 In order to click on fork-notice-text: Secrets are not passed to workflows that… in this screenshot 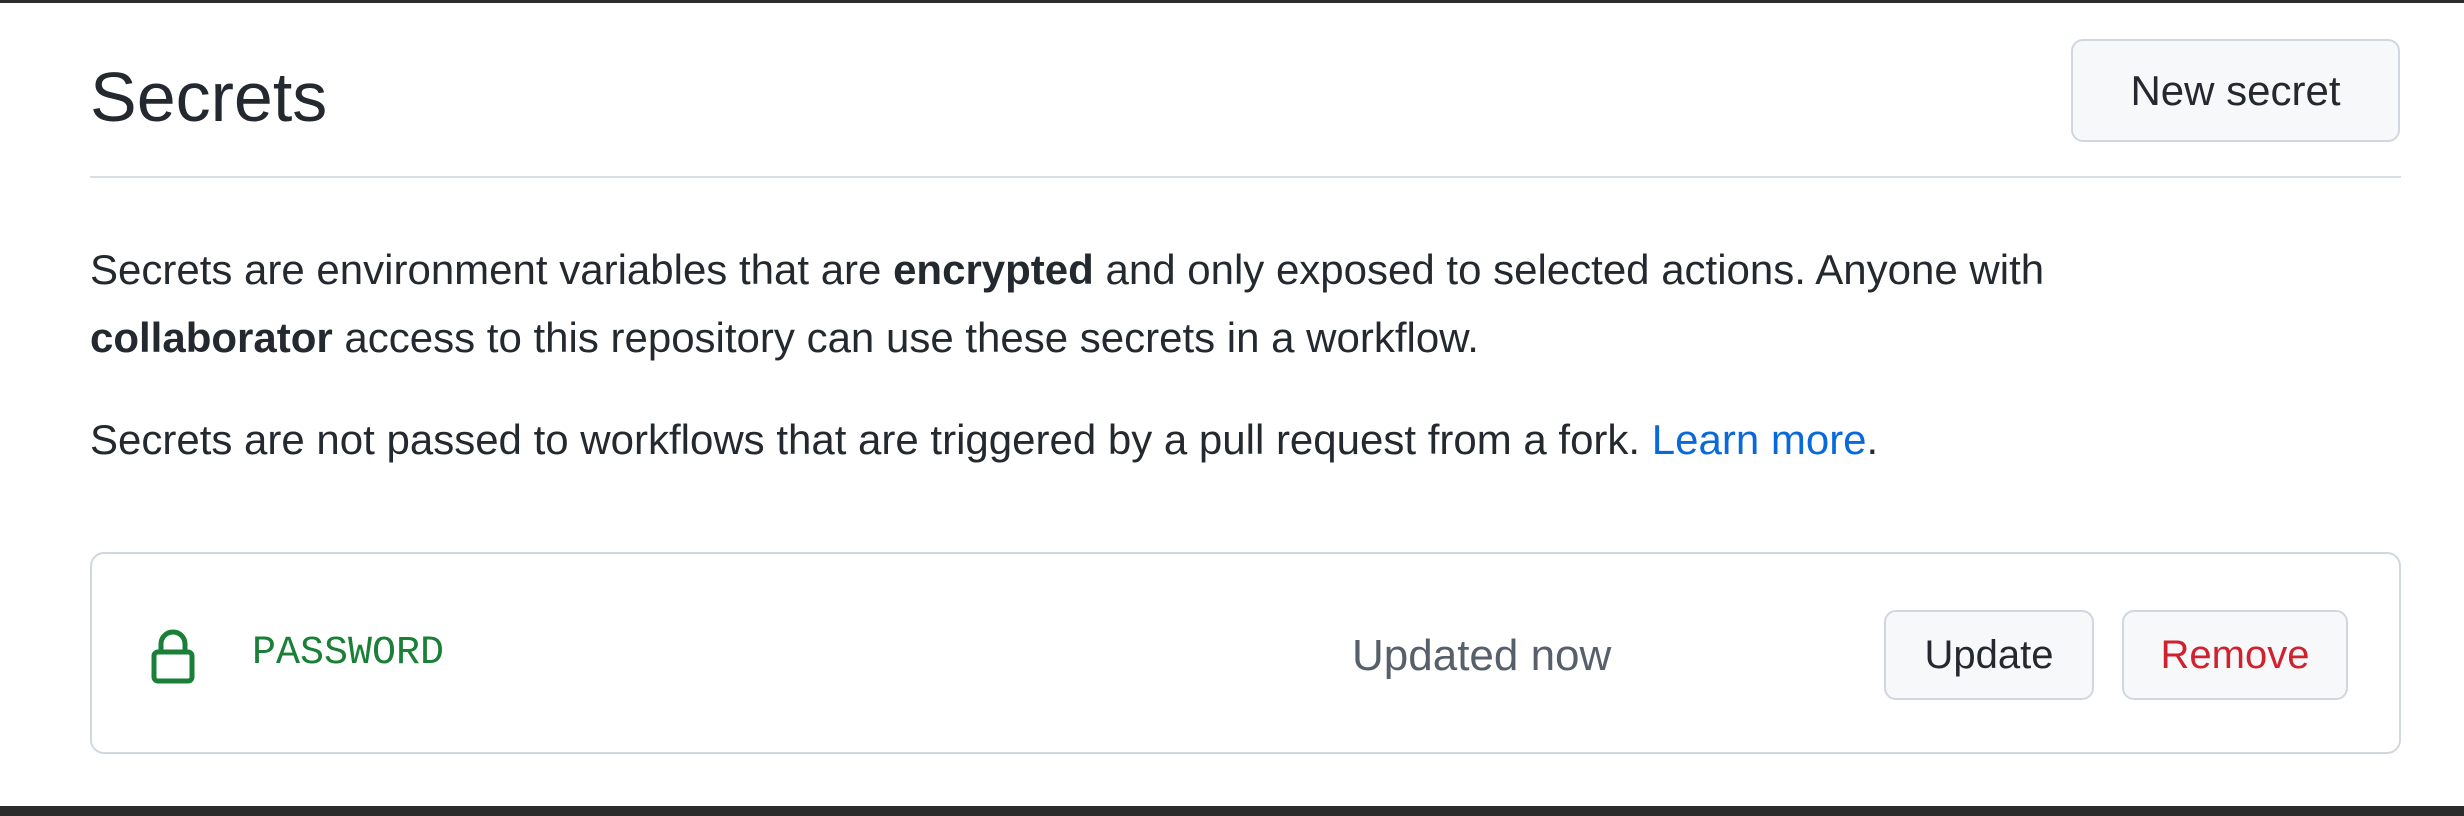, I will do `click(871, 439)`.